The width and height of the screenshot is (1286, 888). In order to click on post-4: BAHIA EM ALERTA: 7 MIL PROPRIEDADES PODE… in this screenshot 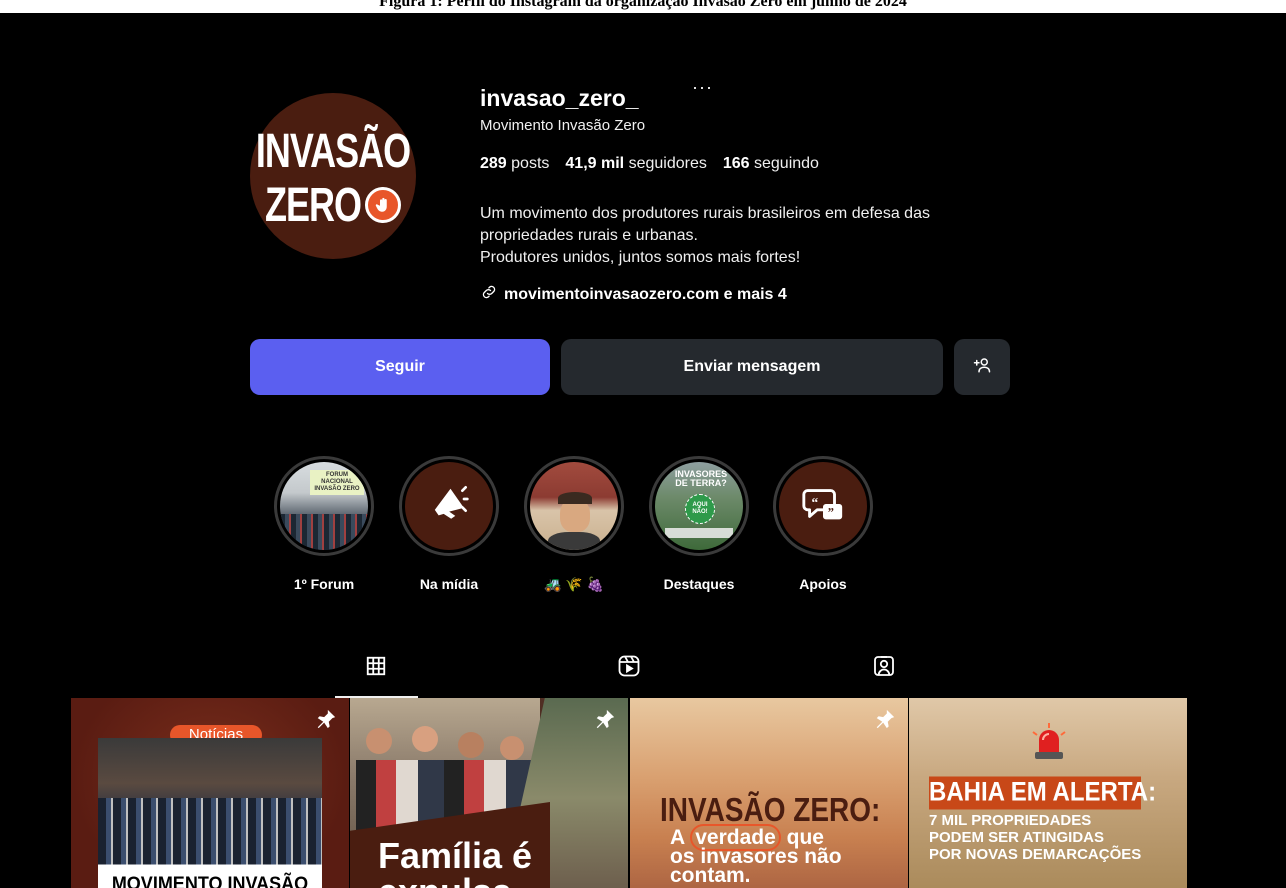, I will do `click(1048, 793)`.